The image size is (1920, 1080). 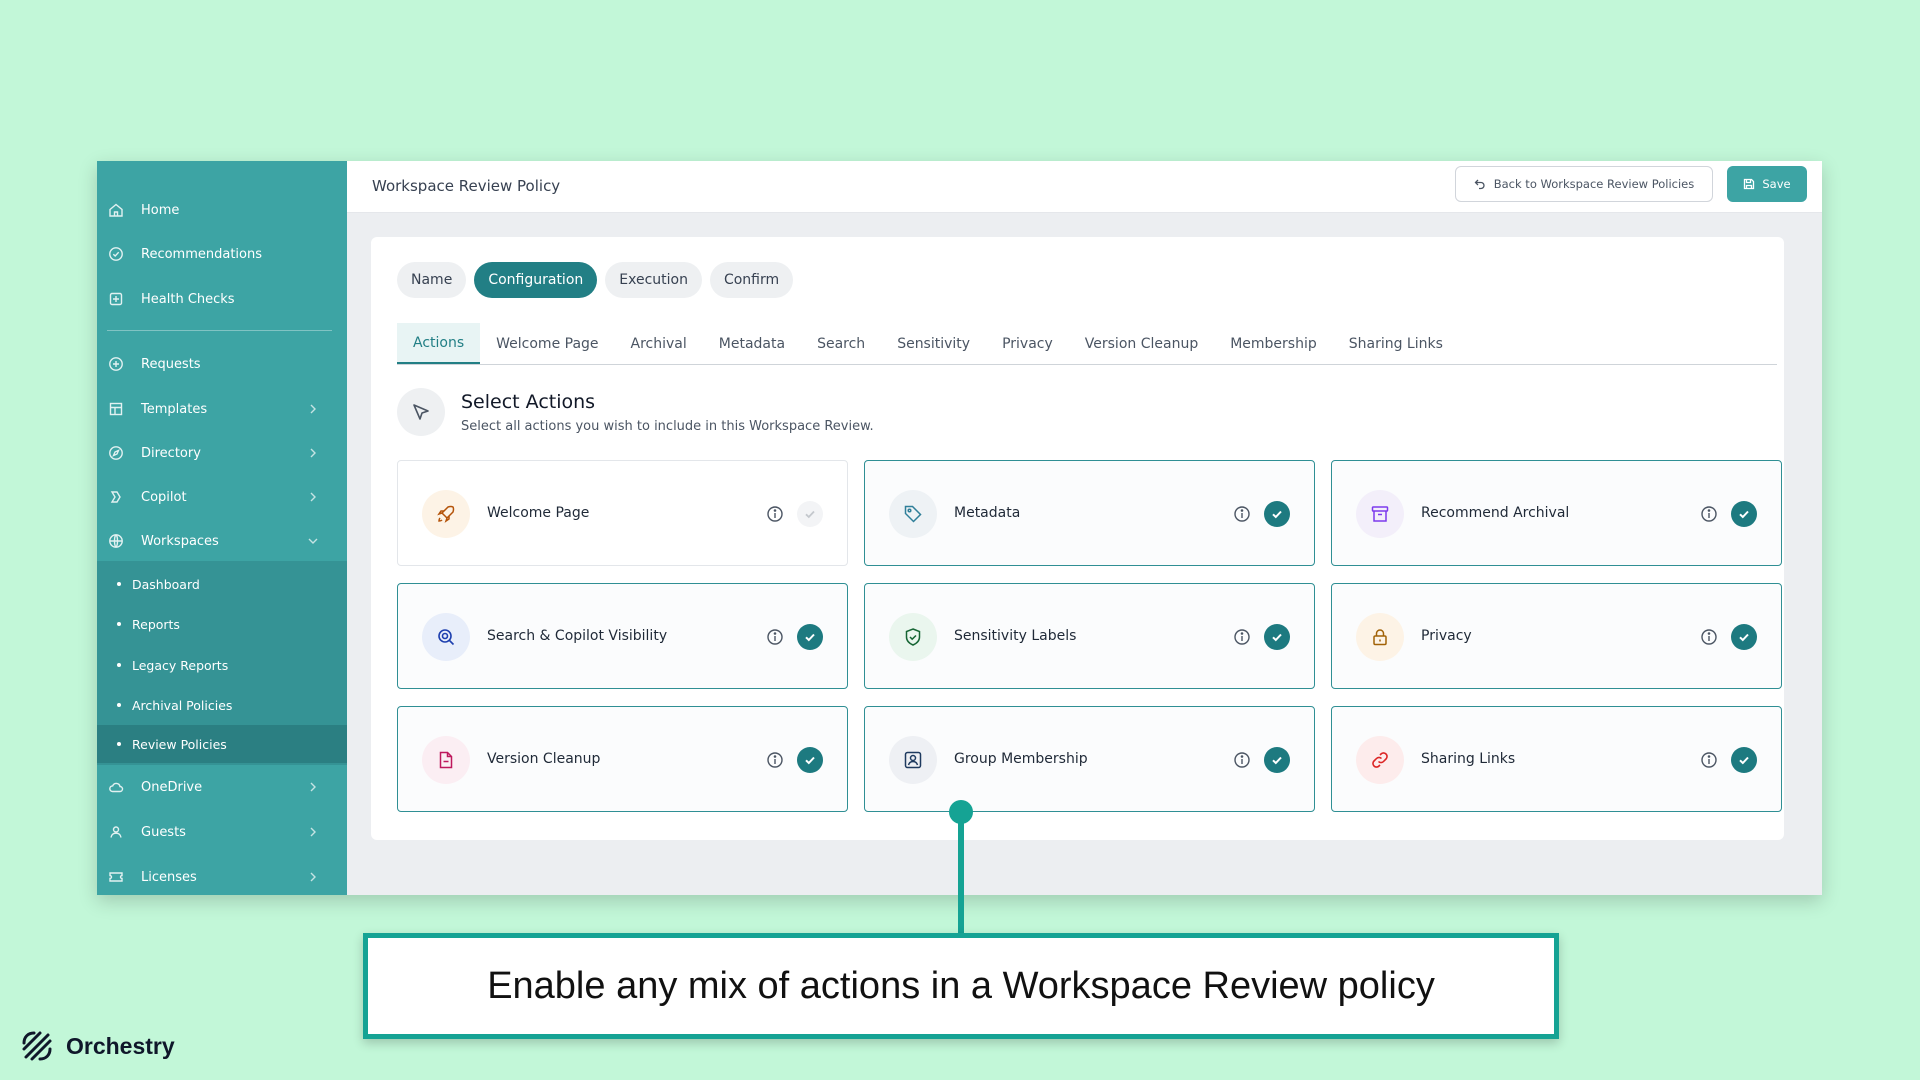 I want to click on action-label: Privacy, so click(x=1446, y=636).